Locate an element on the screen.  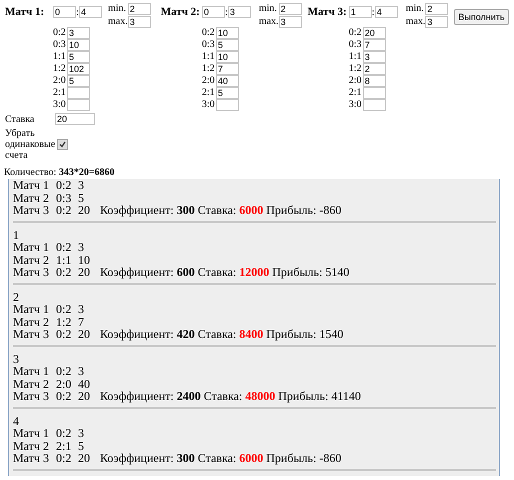
score-text: 1:1 is located at coordinates (64, 260).